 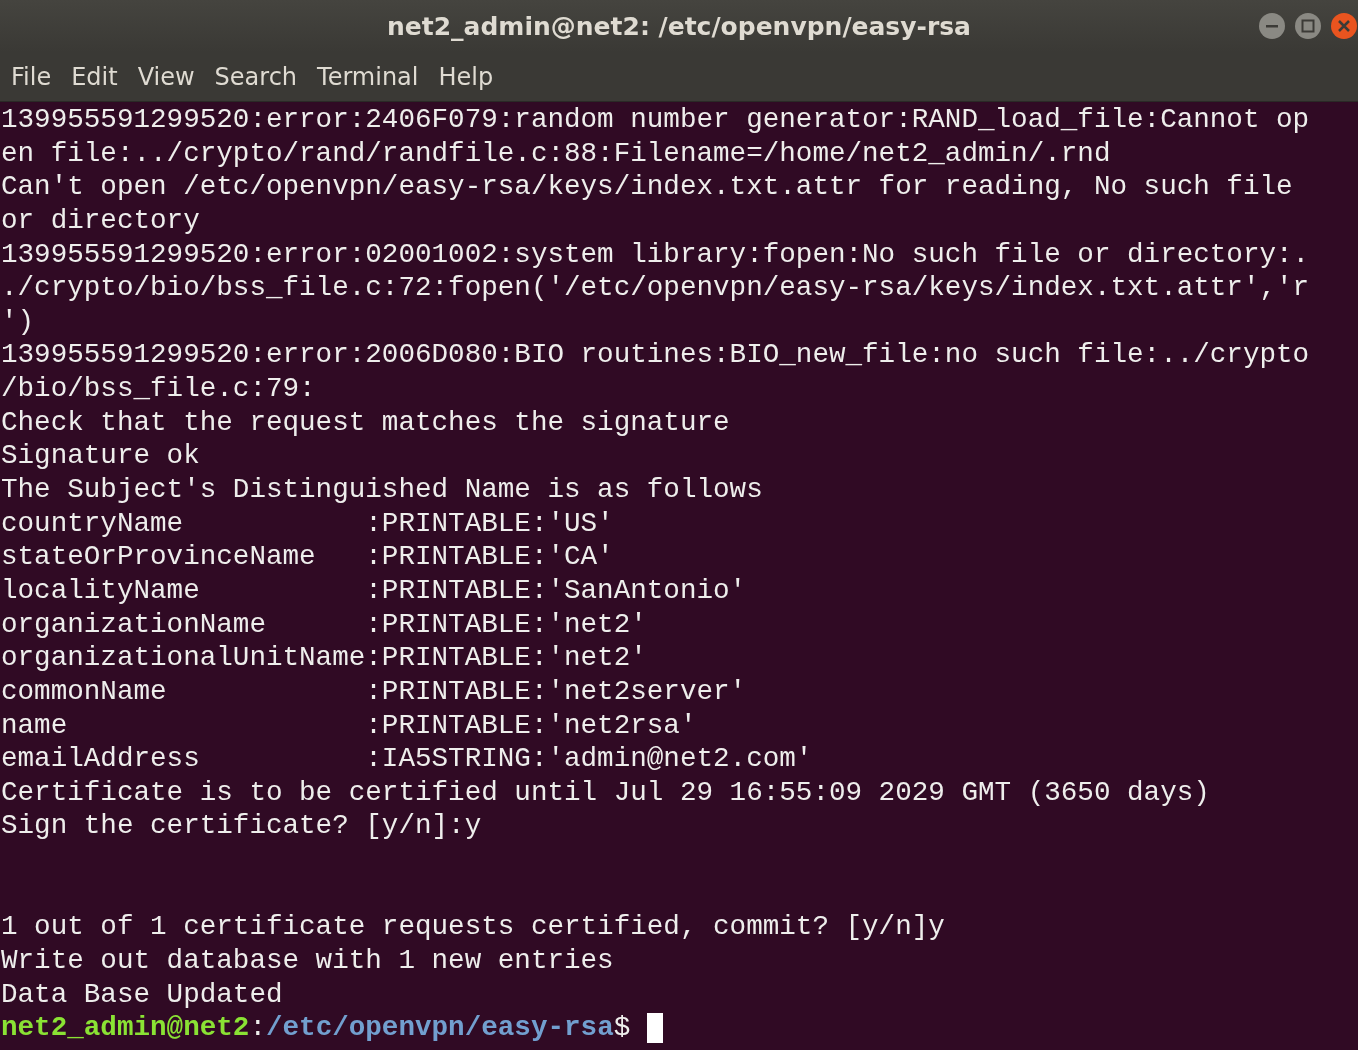 I want to click on terminal-line: countryName :PRINTABLE:'US', so click(x=307, y=523).